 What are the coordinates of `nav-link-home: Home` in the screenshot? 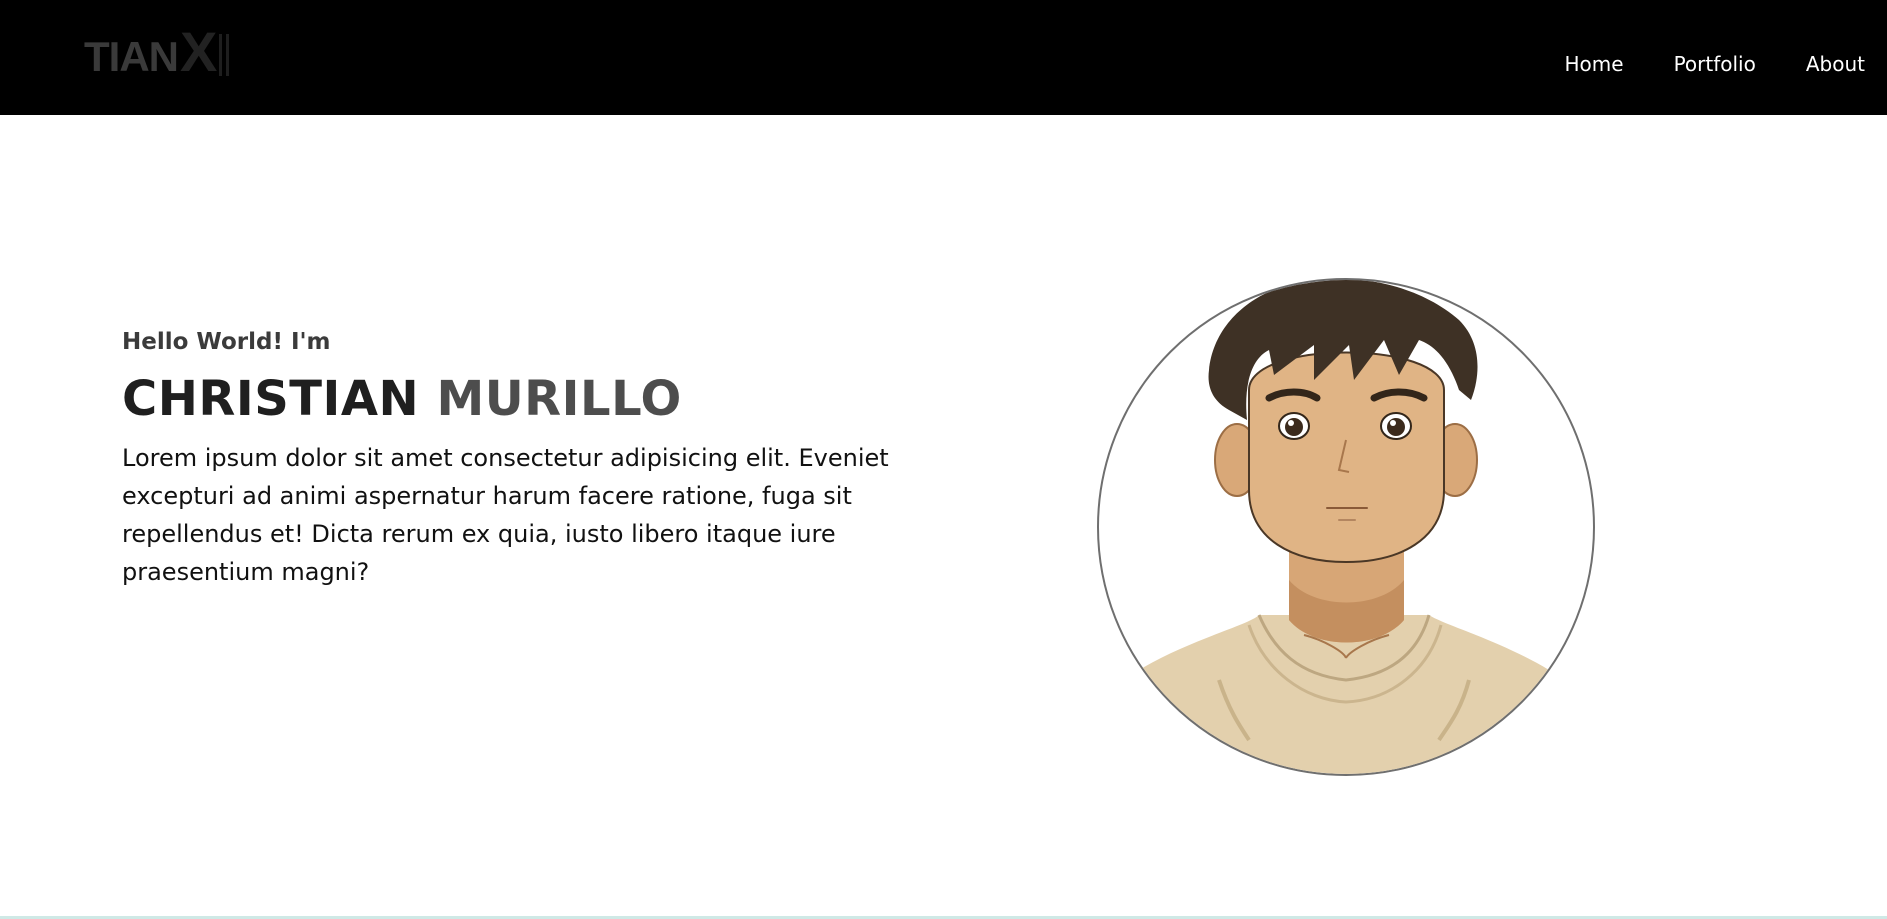 It's located at (1594, 64).